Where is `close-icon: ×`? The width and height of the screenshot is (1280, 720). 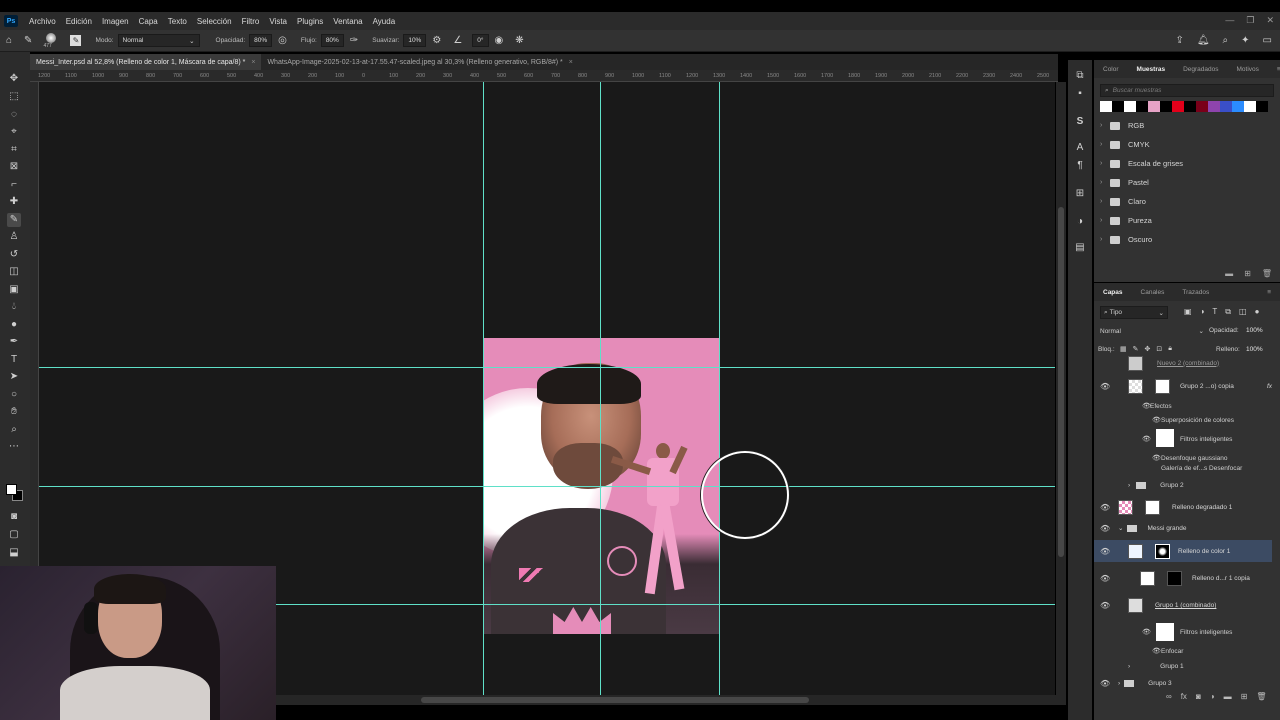 close-icon: × is located at coordinates (253, 62).